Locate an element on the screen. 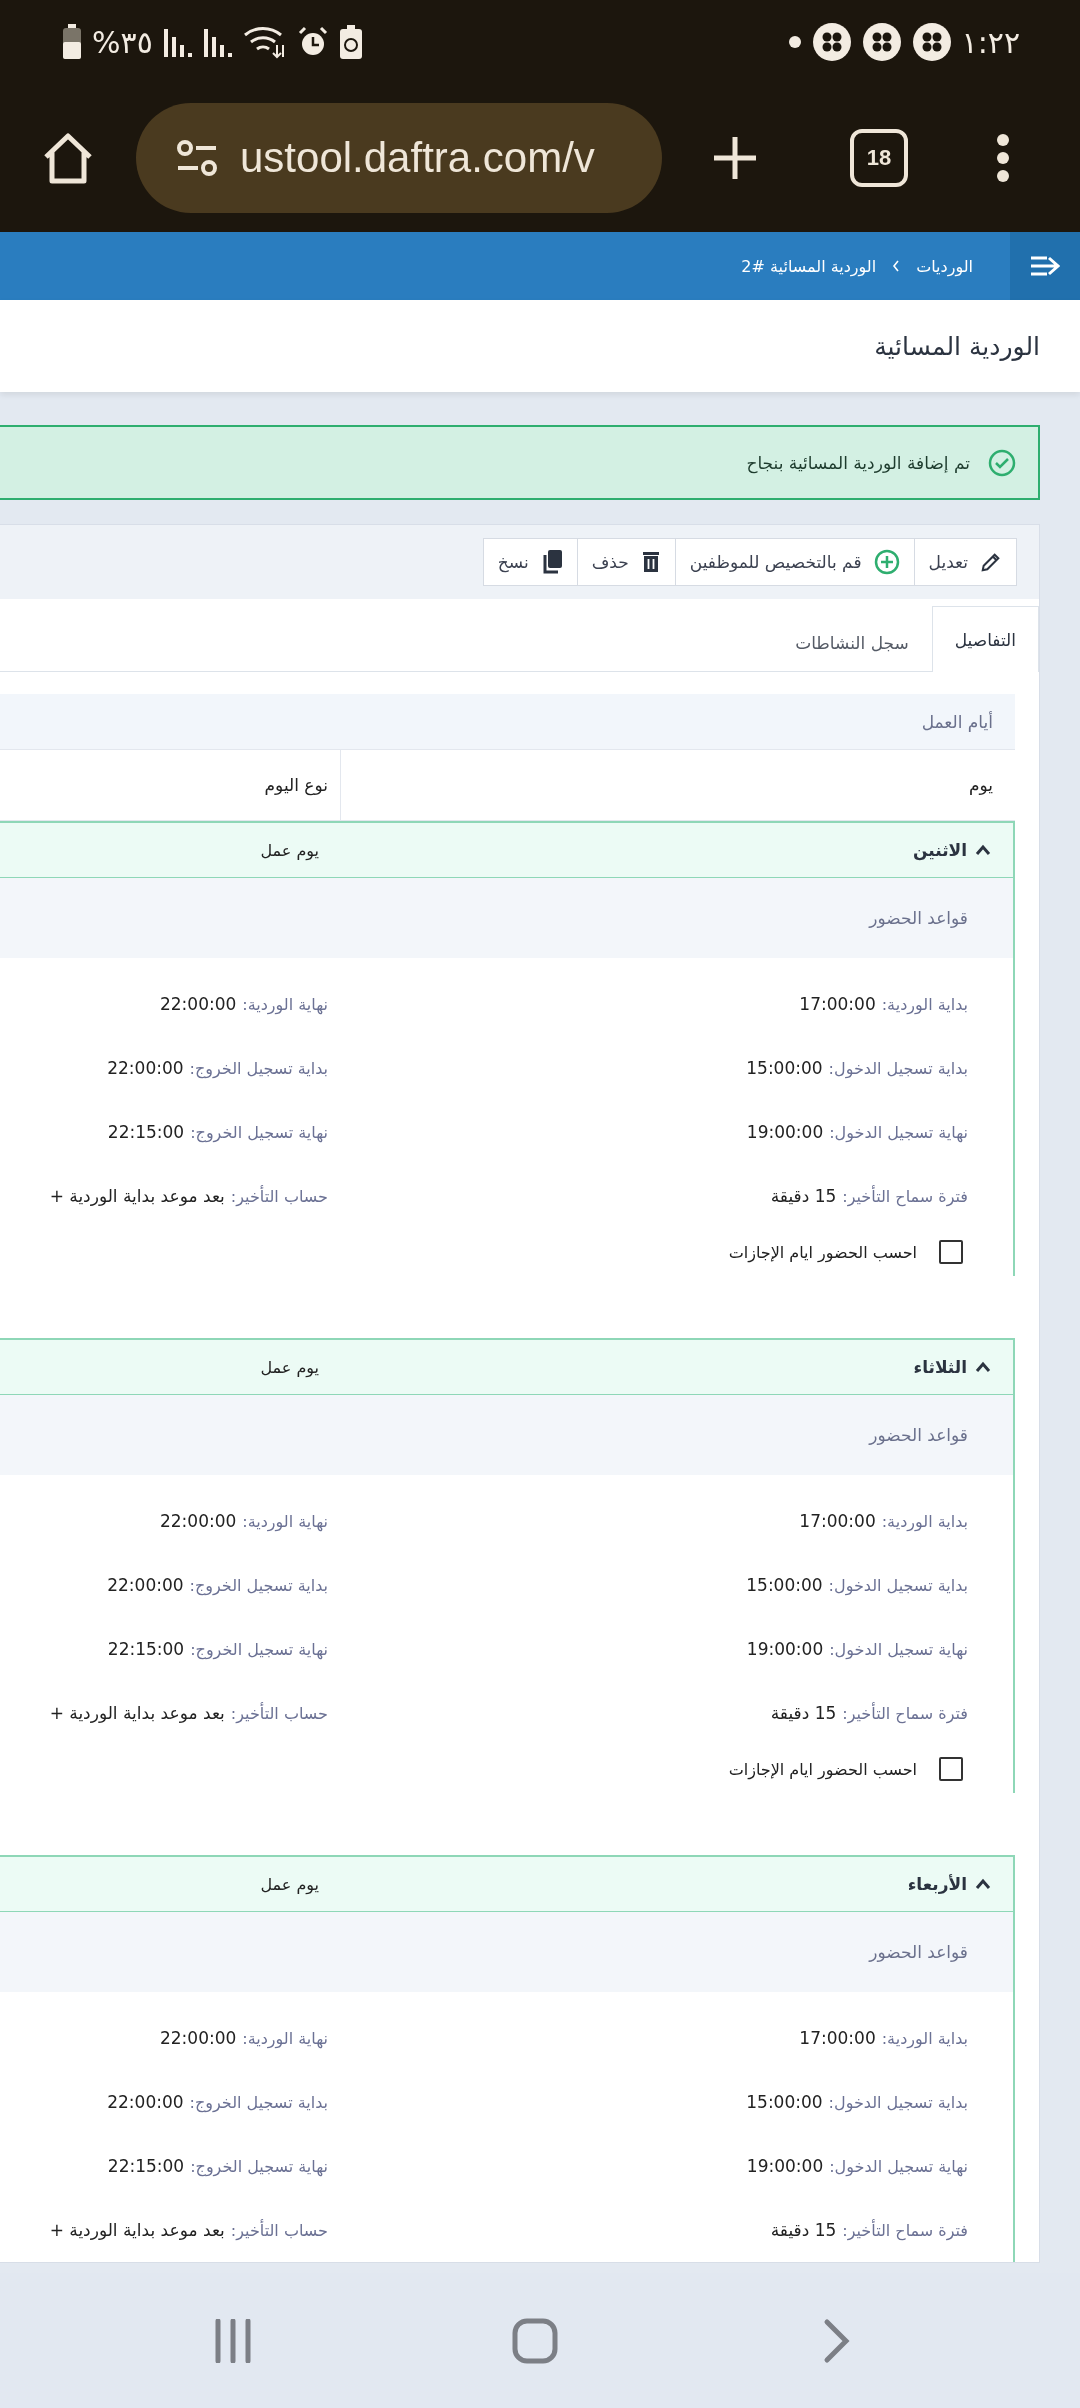 The image size is (1080, 2408). breadcrumb-link: الورديات is located at coordinates (944, 266).